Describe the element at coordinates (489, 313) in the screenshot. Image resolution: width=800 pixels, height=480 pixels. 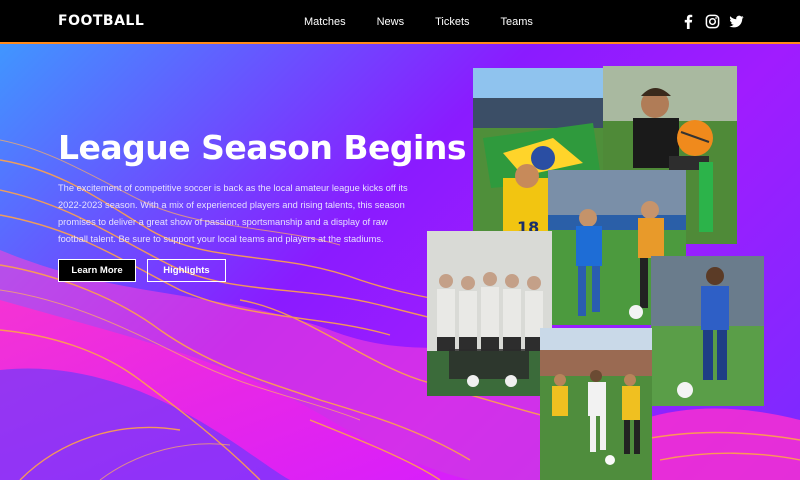
I see `team-group-photo` at that location.